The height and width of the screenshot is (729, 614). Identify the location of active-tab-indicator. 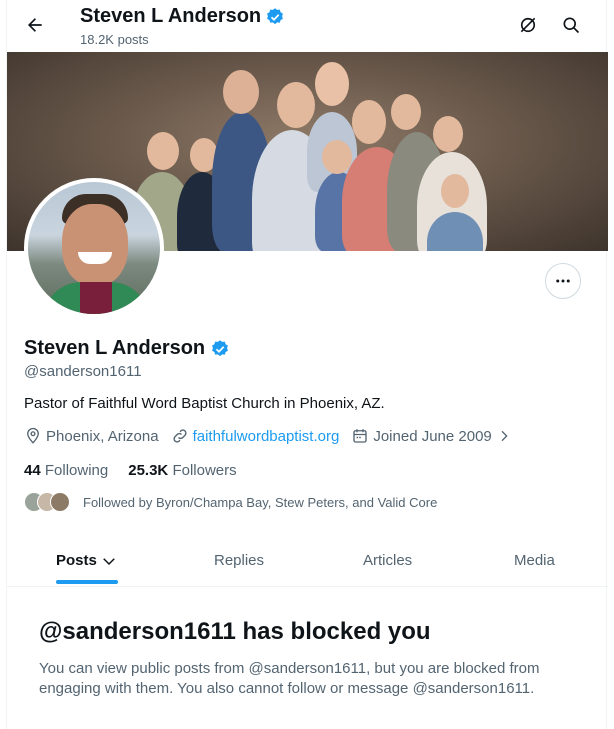
(87, 582).